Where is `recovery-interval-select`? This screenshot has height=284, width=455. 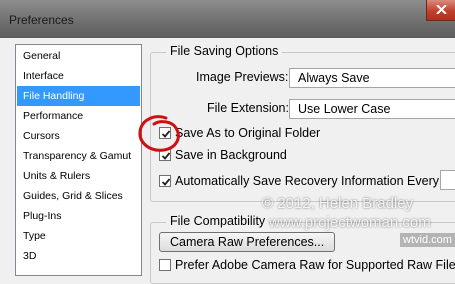
recovery-interval-select is located at coordinates (447, 180).